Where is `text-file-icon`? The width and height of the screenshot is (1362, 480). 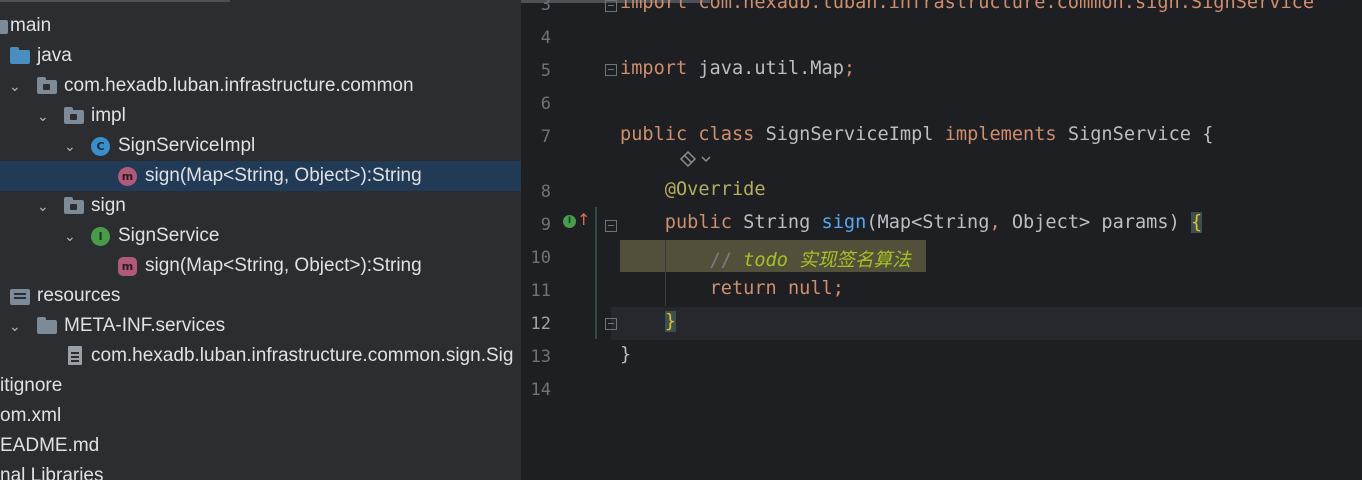
text-file-icon is located at coordinates (75, 355).